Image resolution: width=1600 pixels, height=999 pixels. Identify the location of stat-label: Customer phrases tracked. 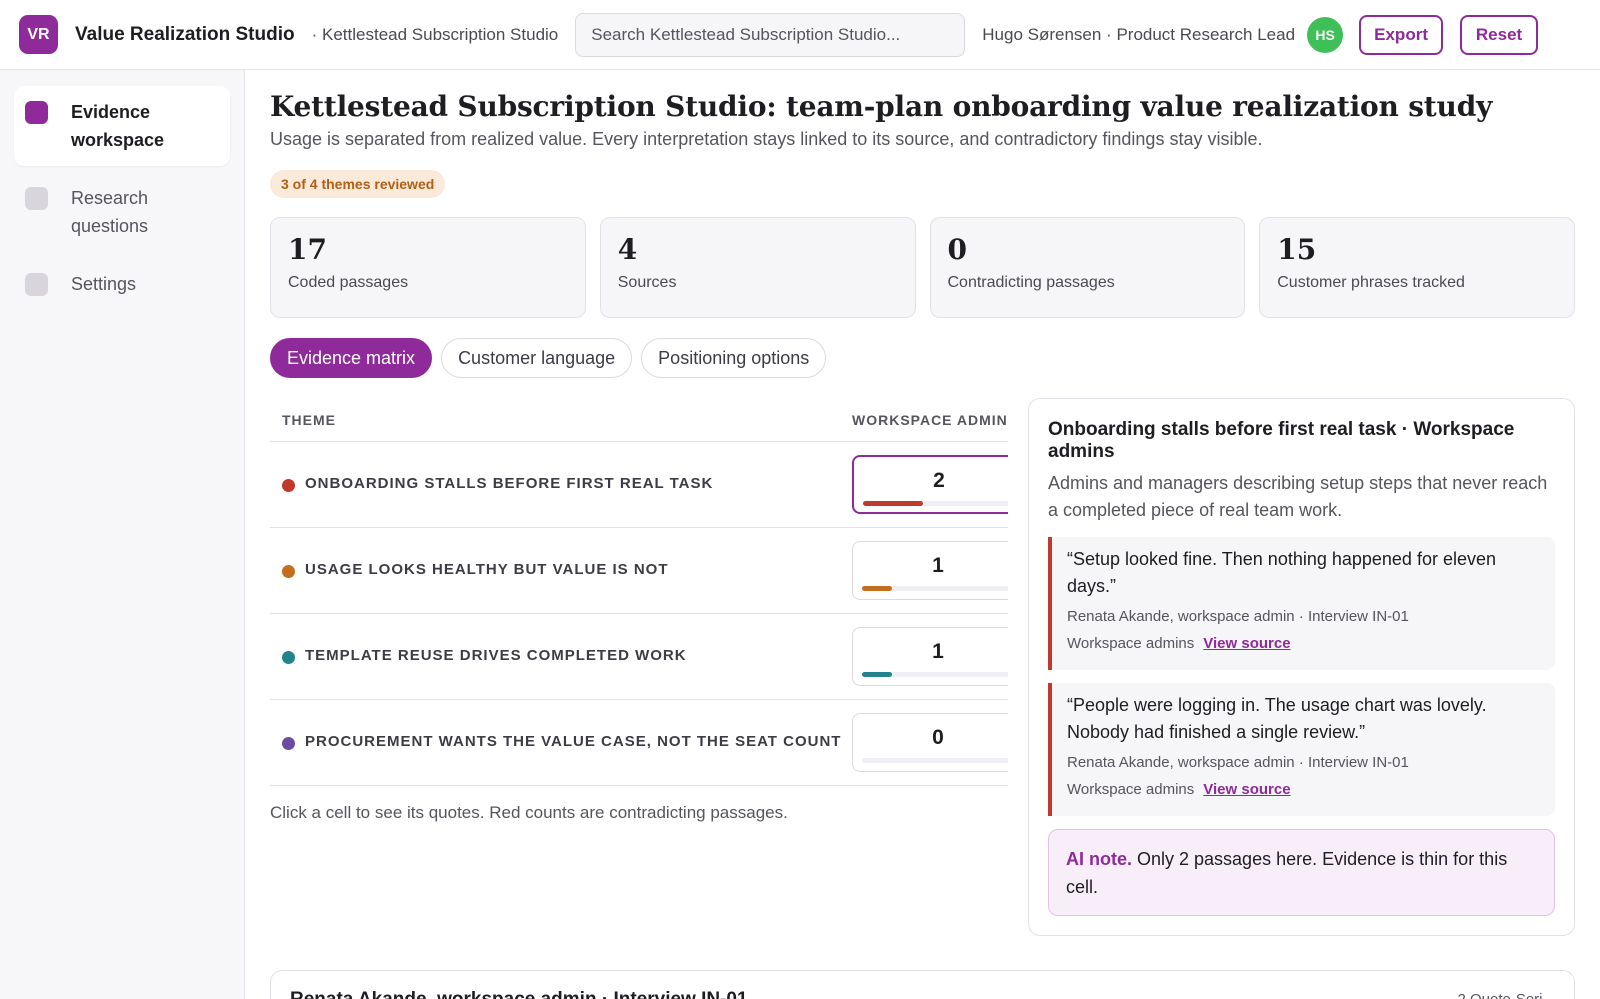
(1371, 282).